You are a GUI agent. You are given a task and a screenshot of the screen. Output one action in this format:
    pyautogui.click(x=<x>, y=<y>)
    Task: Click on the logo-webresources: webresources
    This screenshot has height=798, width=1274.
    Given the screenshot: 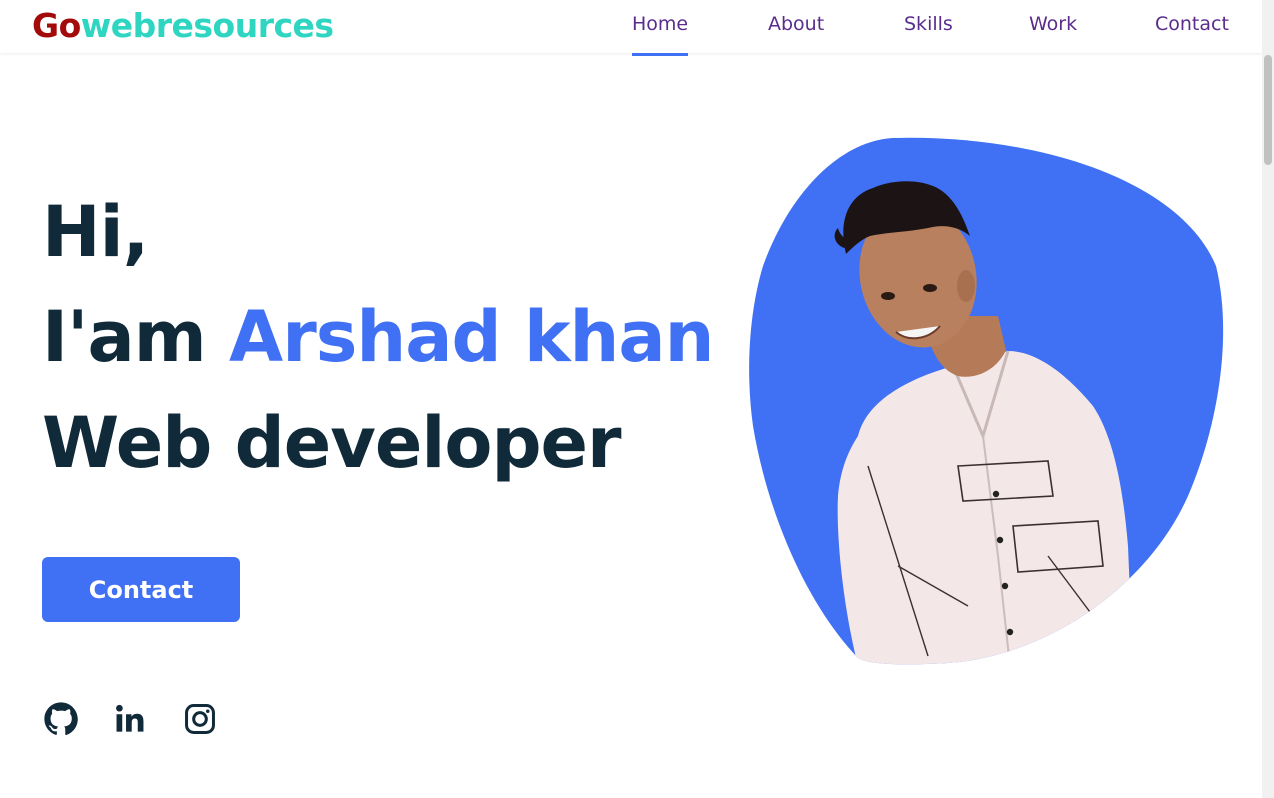 What is the action you would take?
    pyautogui.click(x=207, y=25)
    